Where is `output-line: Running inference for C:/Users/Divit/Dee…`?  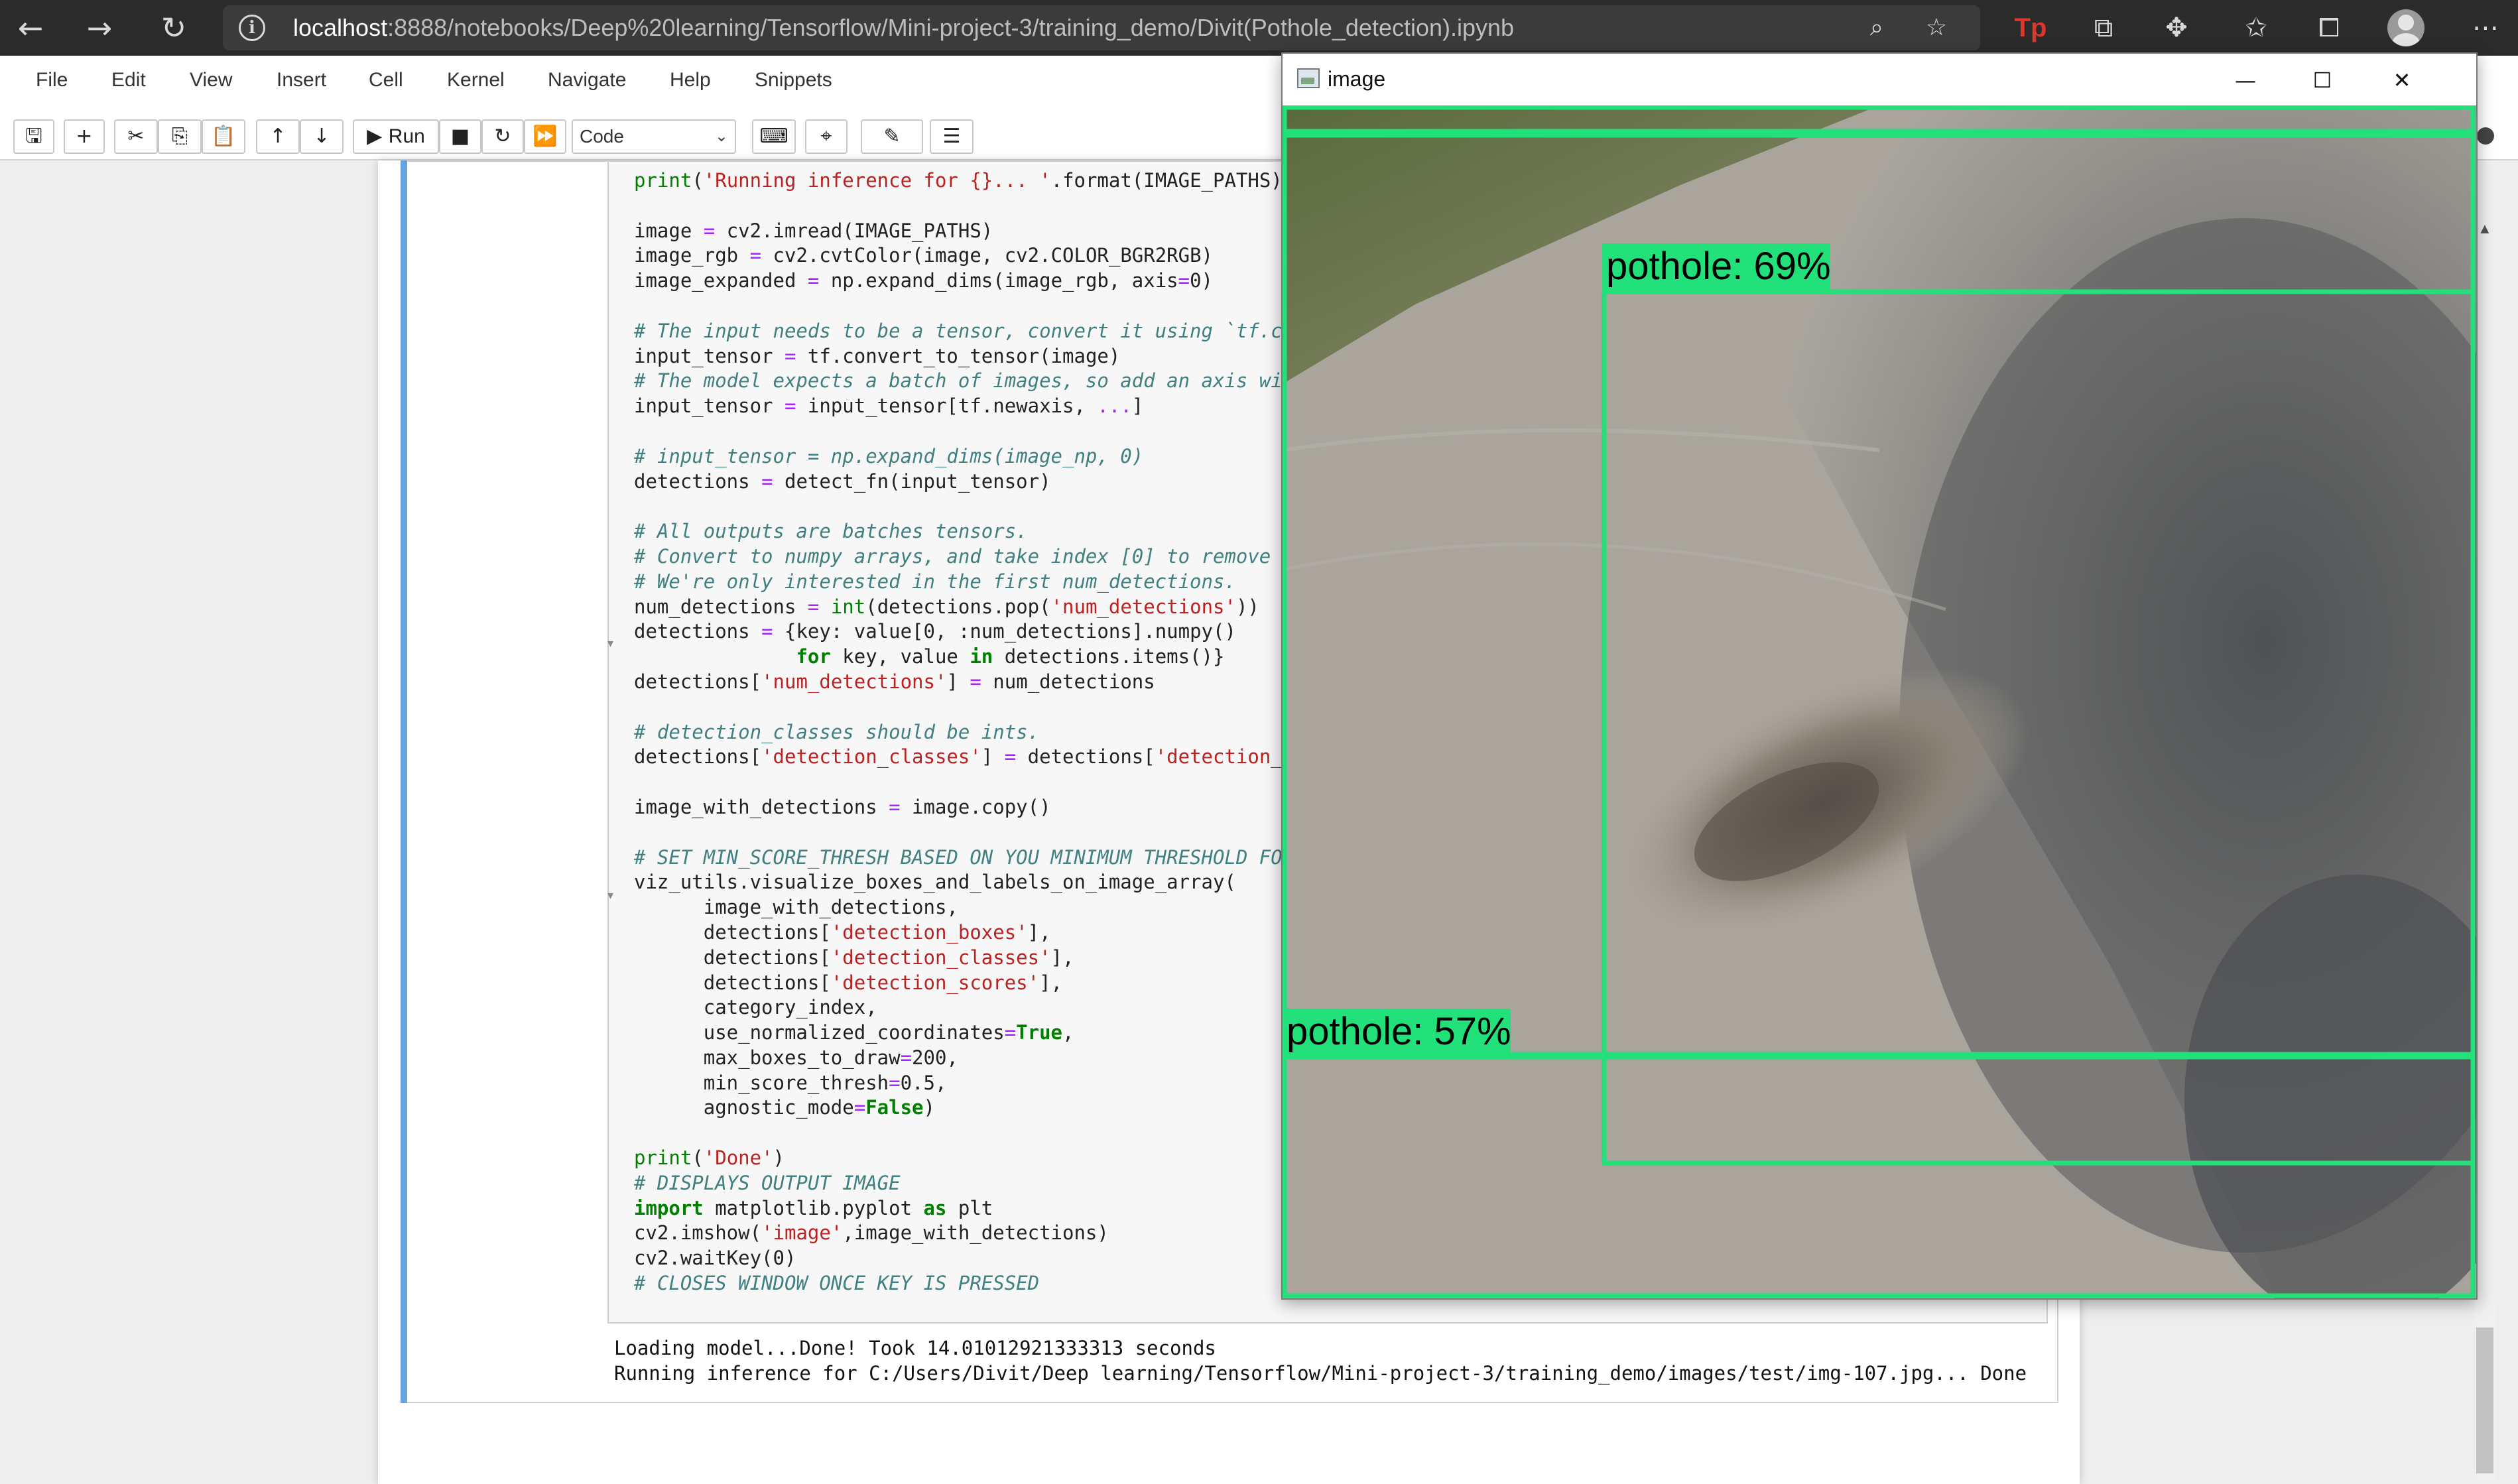 output-line: Running inference for C:/Users/Divit/Dee… is located at coordinates (1320, 1374).